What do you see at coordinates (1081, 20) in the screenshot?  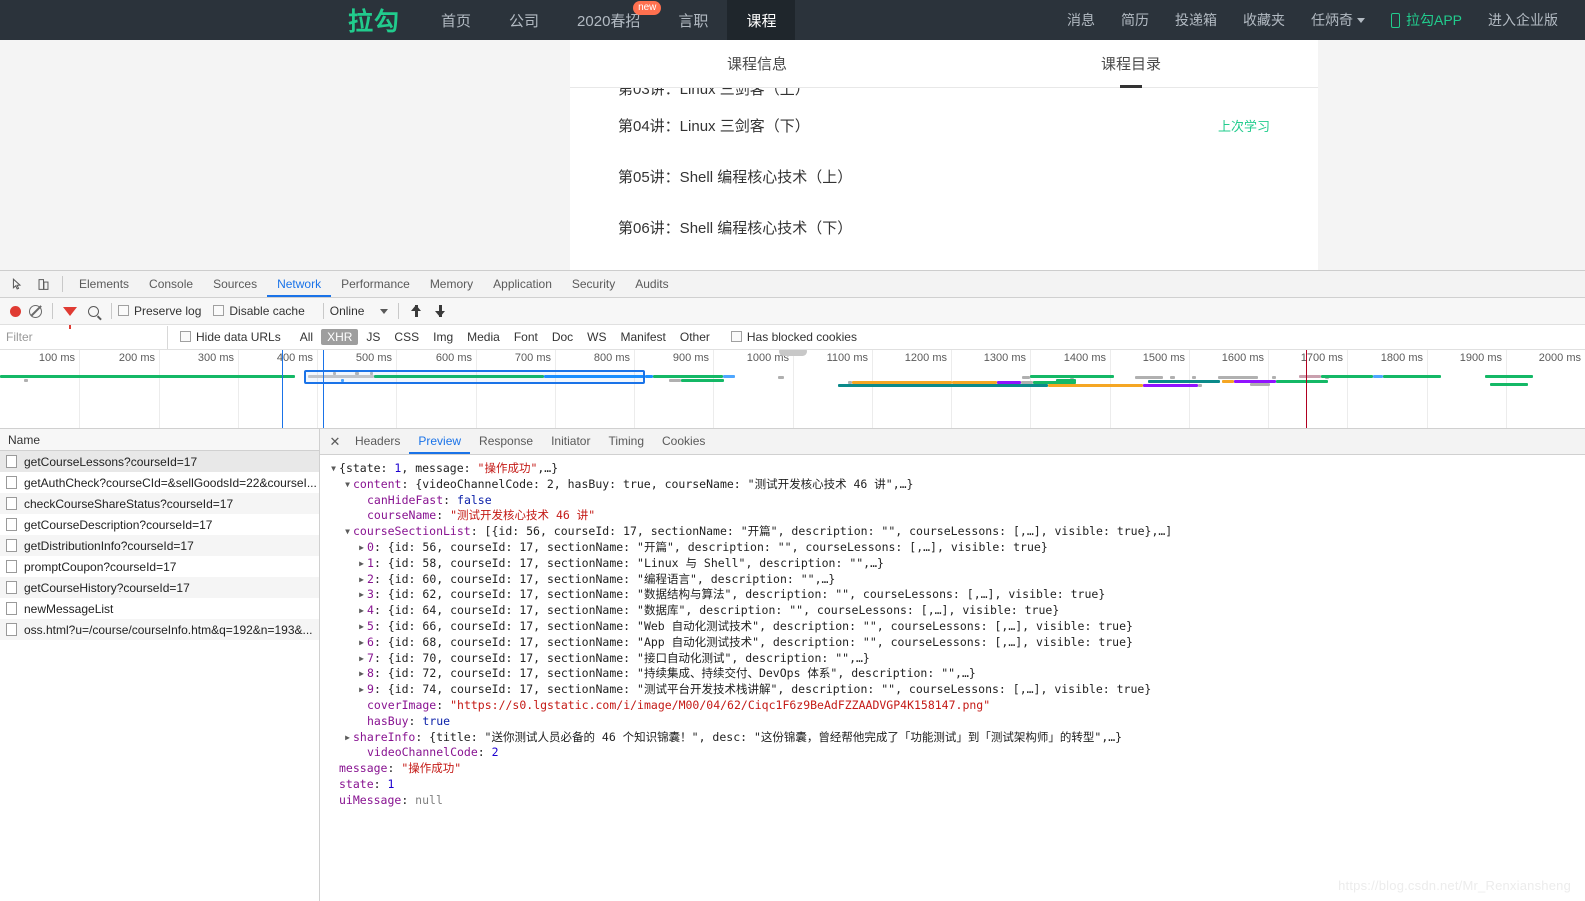 I see `nav-right-item-0: 消息` at bounding box center [1081, 20].